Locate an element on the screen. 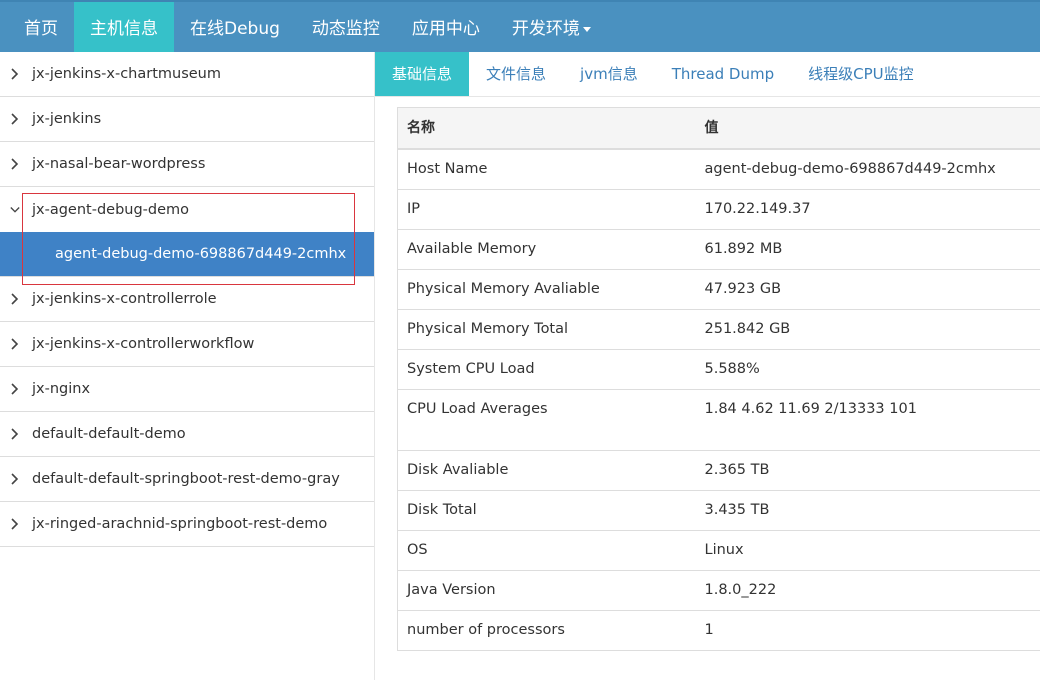  chevron-down-icon is located at coordinates (16, 210).